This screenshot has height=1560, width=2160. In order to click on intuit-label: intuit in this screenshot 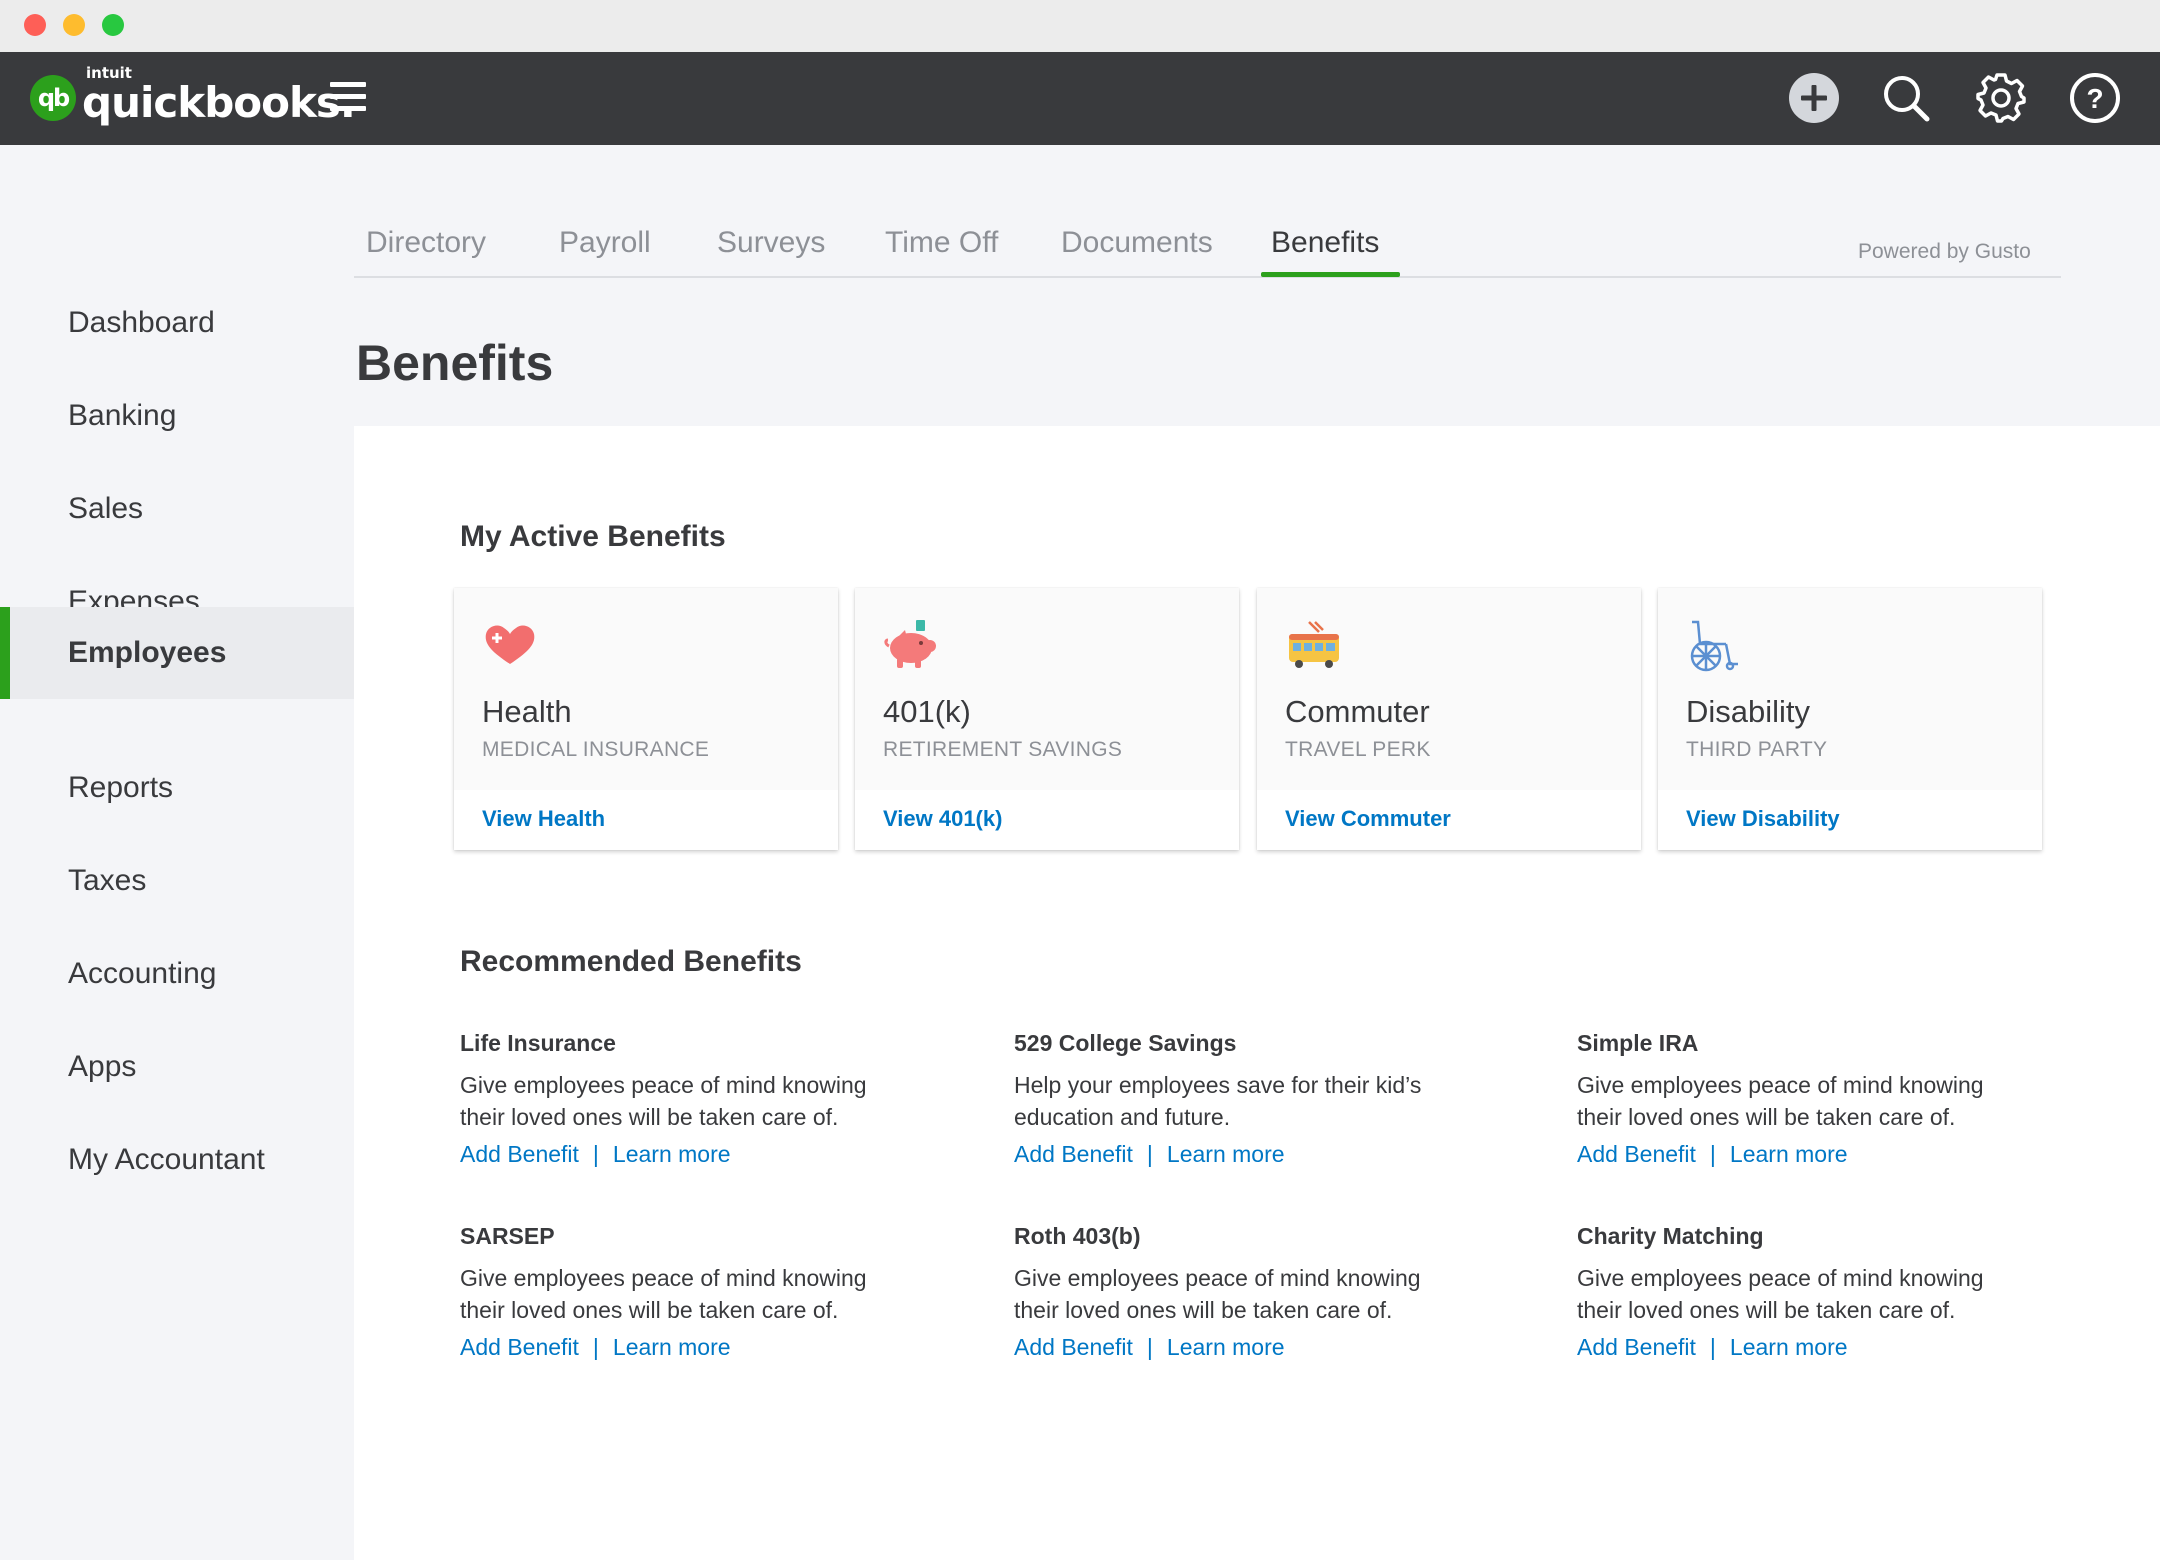, I will do `click(109, 72)`.